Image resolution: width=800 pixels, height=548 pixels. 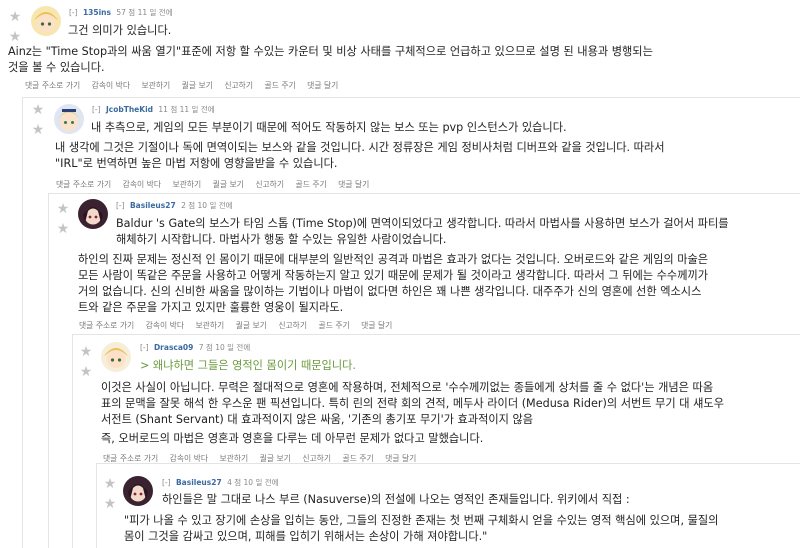 What do you see at coordinates (196, 163) in the screenshot?
I see `comment-line: "IRL"로 번역하면 높은 마법 저항에 영향을받을 수 있습니다.` at bounding box center [196, 163].